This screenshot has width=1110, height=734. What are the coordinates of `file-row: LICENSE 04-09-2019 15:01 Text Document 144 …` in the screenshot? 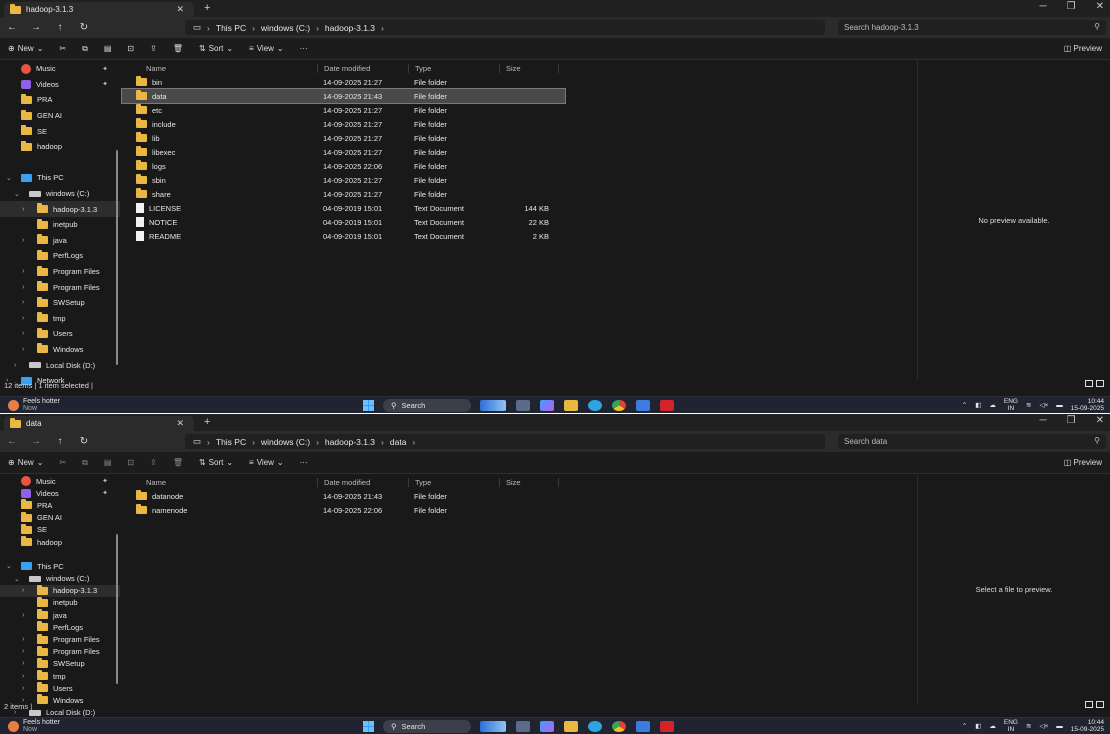 It's located at (519, 208).